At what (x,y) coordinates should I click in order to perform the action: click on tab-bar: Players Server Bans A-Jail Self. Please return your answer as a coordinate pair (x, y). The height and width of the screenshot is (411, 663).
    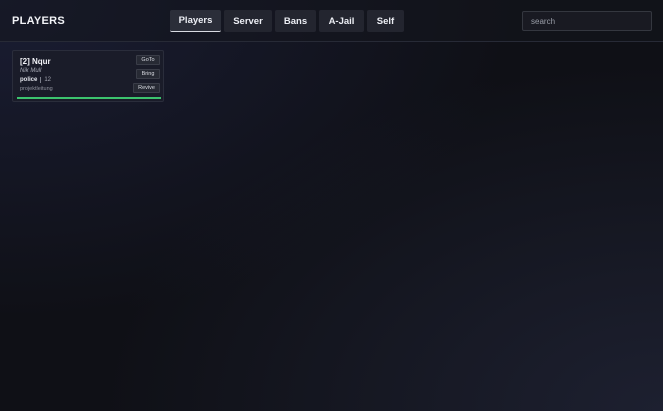
    Looking at the image, I should click on (287, 21).